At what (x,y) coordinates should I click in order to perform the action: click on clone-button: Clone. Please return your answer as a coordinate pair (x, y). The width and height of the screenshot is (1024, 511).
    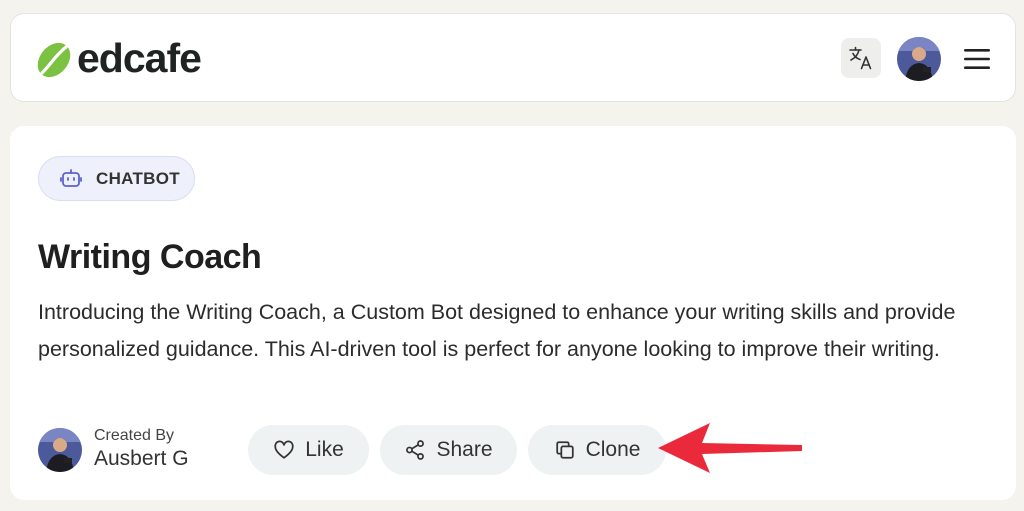
    Looking at the image, I should click on (597, 450).